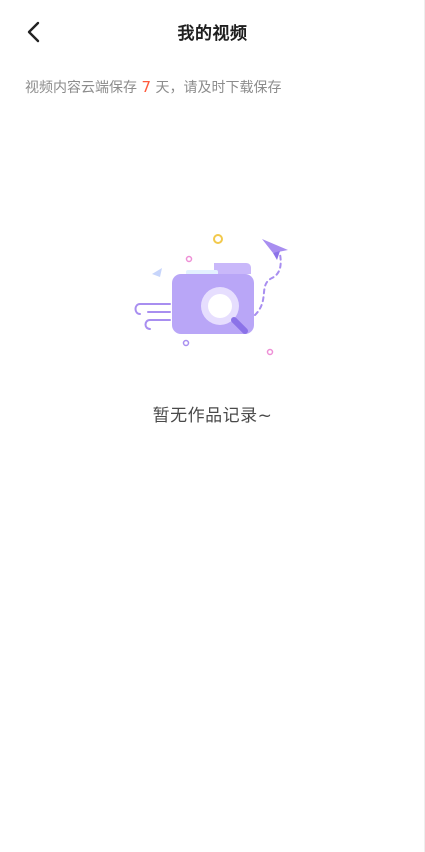 The image size is (425, 852). I want to click on notice-prefix: 视频内容云端保存, so click(83, 88).